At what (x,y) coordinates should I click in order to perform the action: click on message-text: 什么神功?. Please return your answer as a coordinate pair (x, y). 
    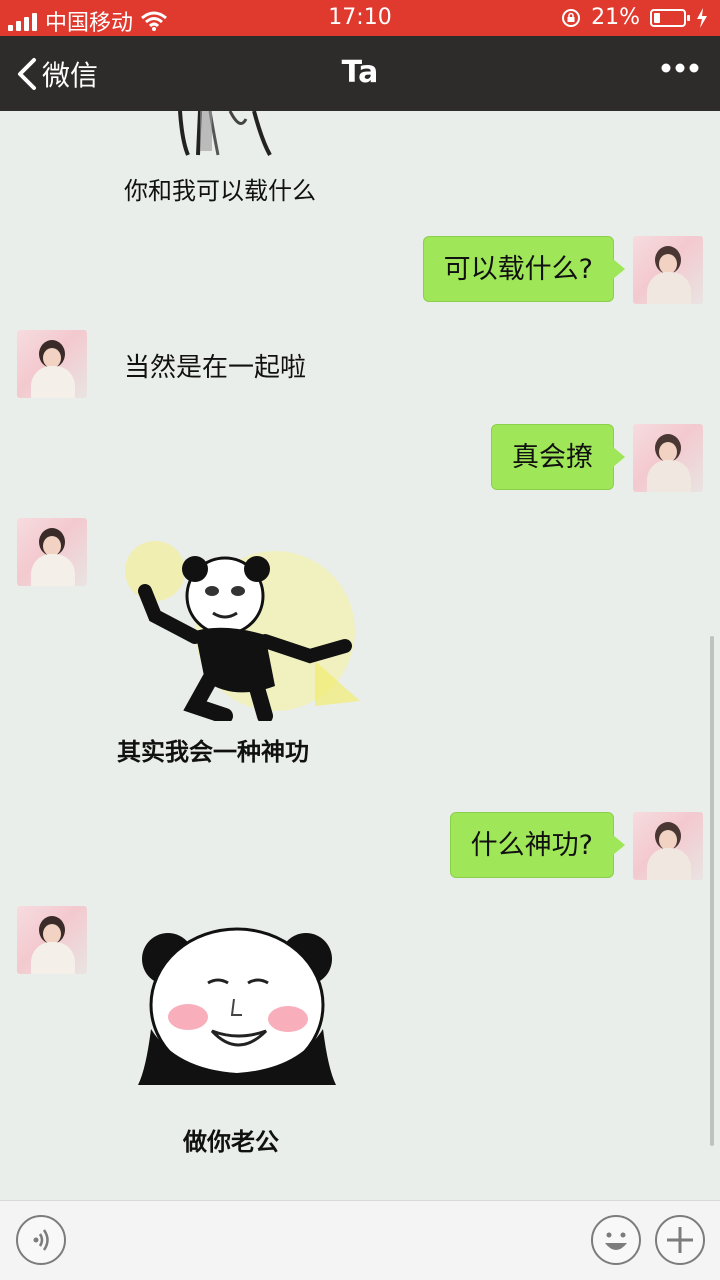
    Looking at the image, I should click on (531, 845).